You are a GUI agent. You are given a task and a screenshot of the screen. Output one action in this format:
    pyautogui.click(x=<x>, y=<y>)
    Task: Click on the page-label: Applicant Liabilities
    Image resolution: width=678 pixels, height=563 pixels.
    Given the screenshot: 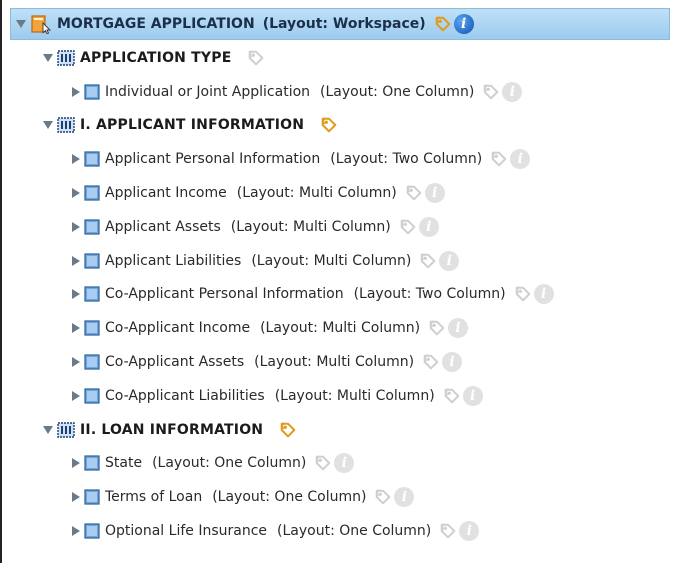 What is the action you would take?
    pyautogui.click(x=173, y=260)
    